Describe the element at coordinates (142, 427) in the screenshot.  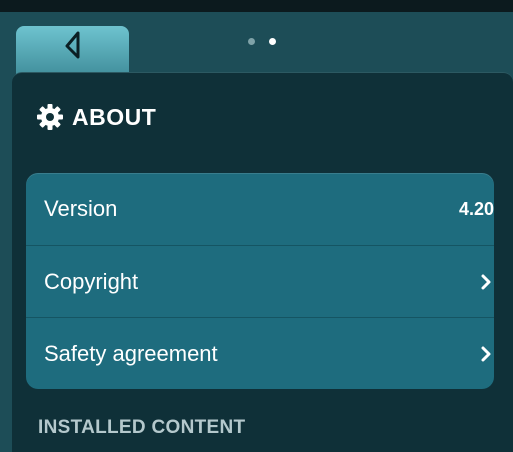
I see `section-heading-installed-content: INSTALLED CONTENT` at that location.